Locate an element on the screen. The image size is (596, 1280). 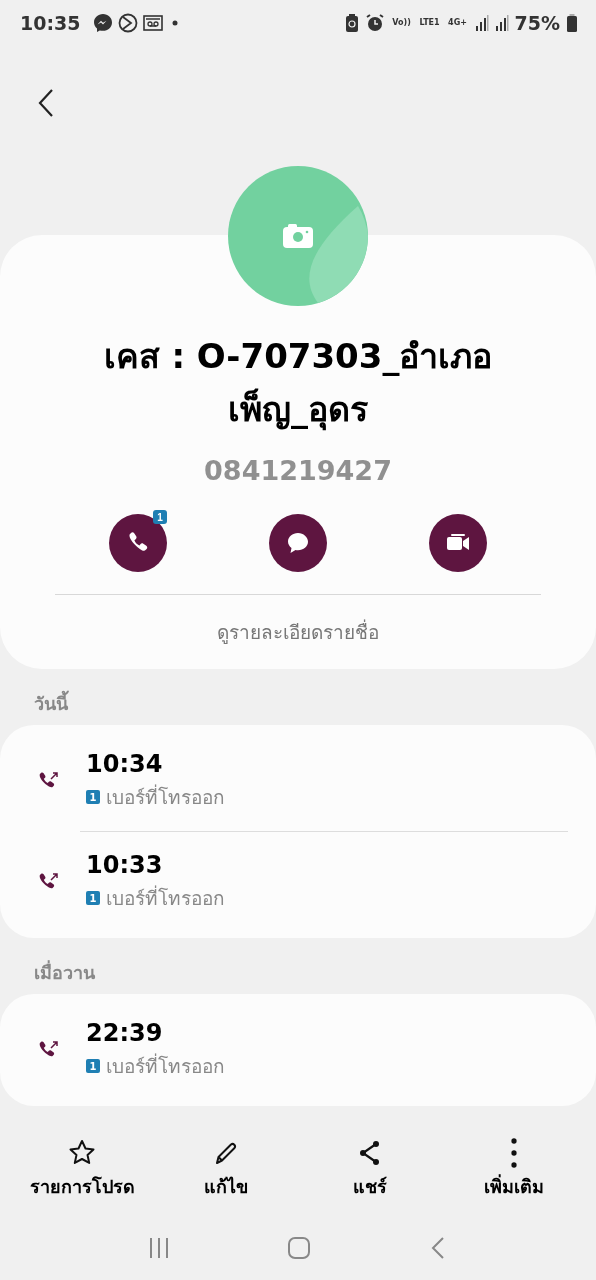
more-icon is located at coordinates (514, 1153).